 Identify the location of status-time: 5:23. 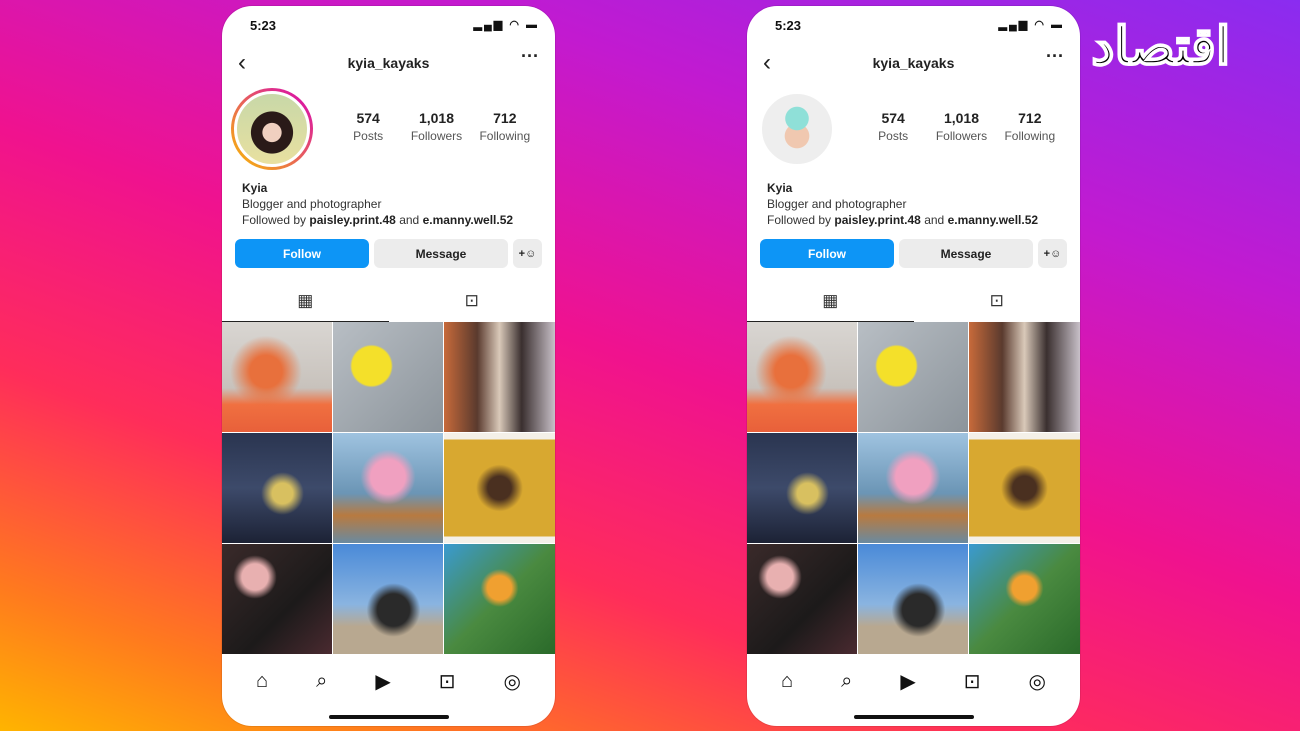
(788, 25).